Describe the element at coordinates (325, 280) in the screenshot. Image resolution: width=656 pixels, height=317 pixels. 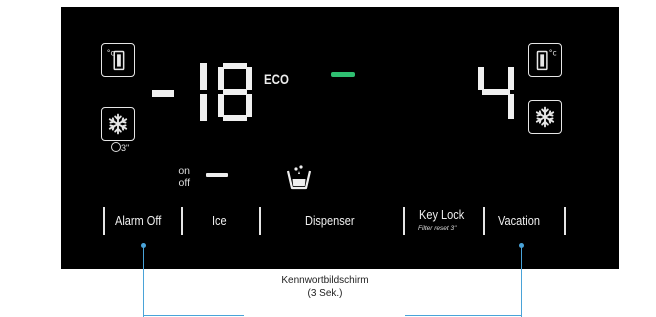
I see `note-line-1: Kennwortbildschirm` at that location.